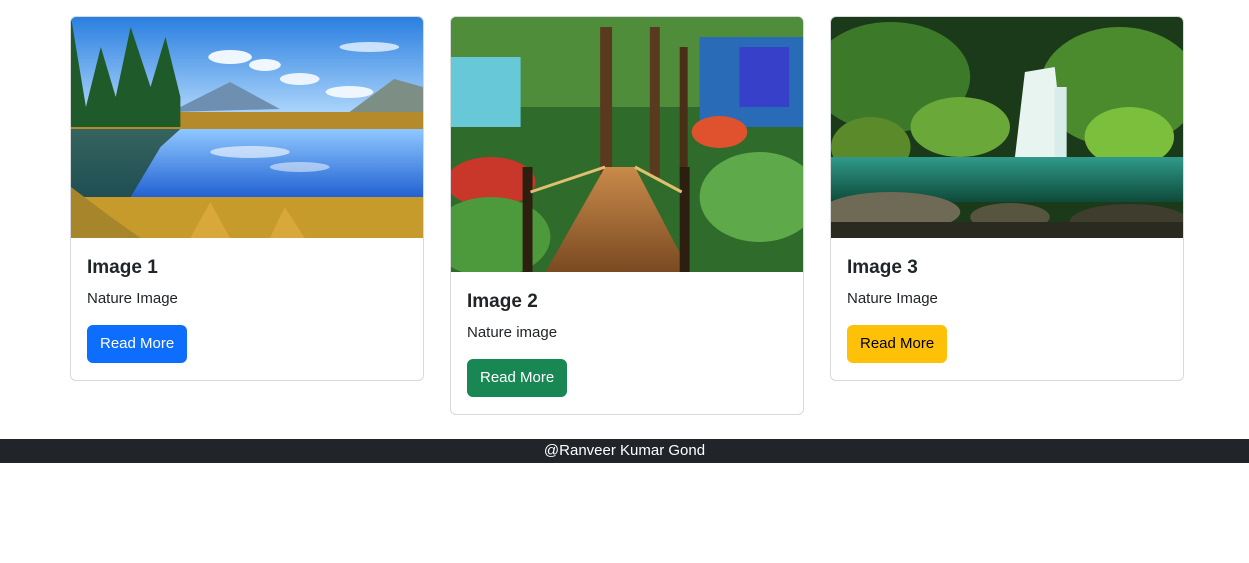 The height and width of the screenshot is (563, 1249). What do you see at coordinates (882, 267) in the screenshot?
I see `card-title: Image 3` at bounding box center [882, 267].